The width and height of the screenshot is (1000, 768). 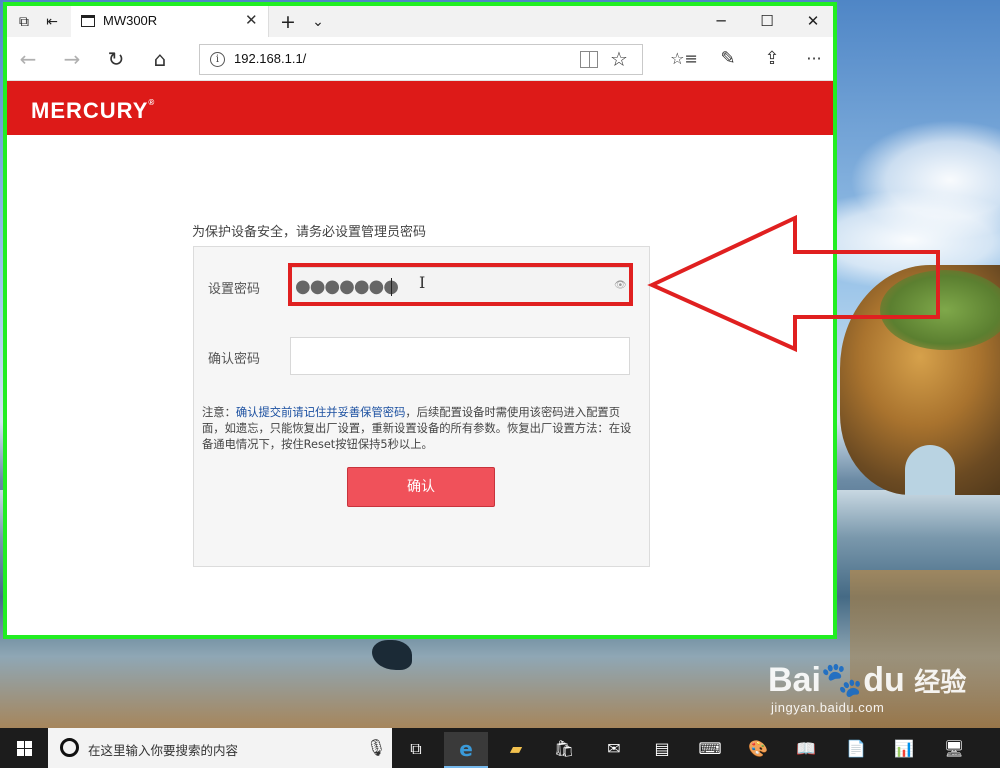 I want to click on tab-mw300r: MW300R ✕, so click(x=170, y=21).